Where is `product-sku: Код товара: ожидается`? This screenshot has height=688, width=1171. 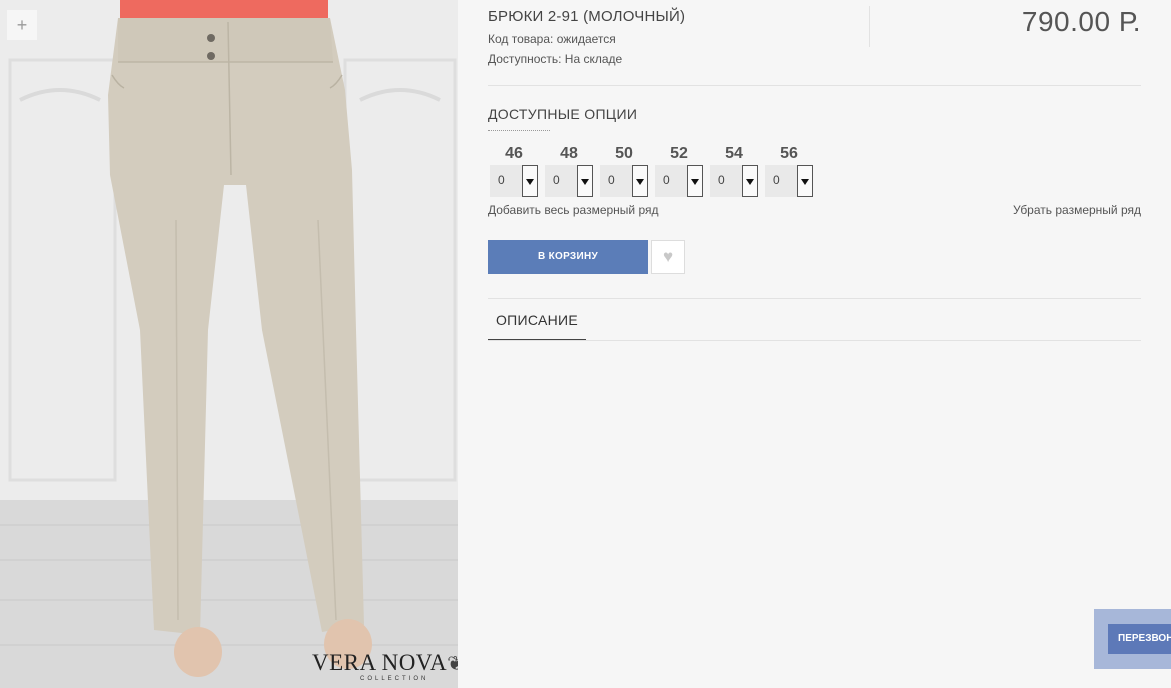 product-sku: Код товара: ожидается is located at coordinates (552, 39).